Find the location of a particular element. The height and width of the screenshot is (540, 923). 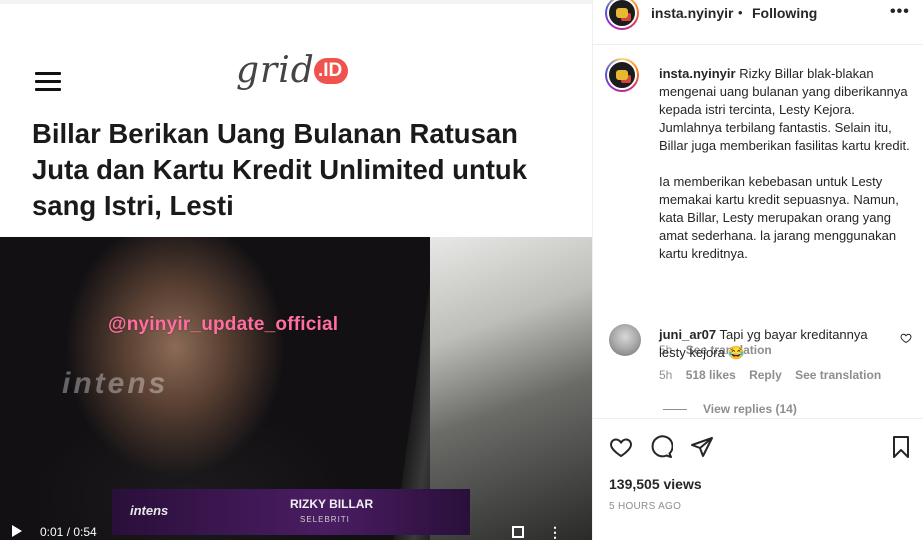

comment-meta: 5h 518 likes Reply See translation is located at coordinates (775, 375).